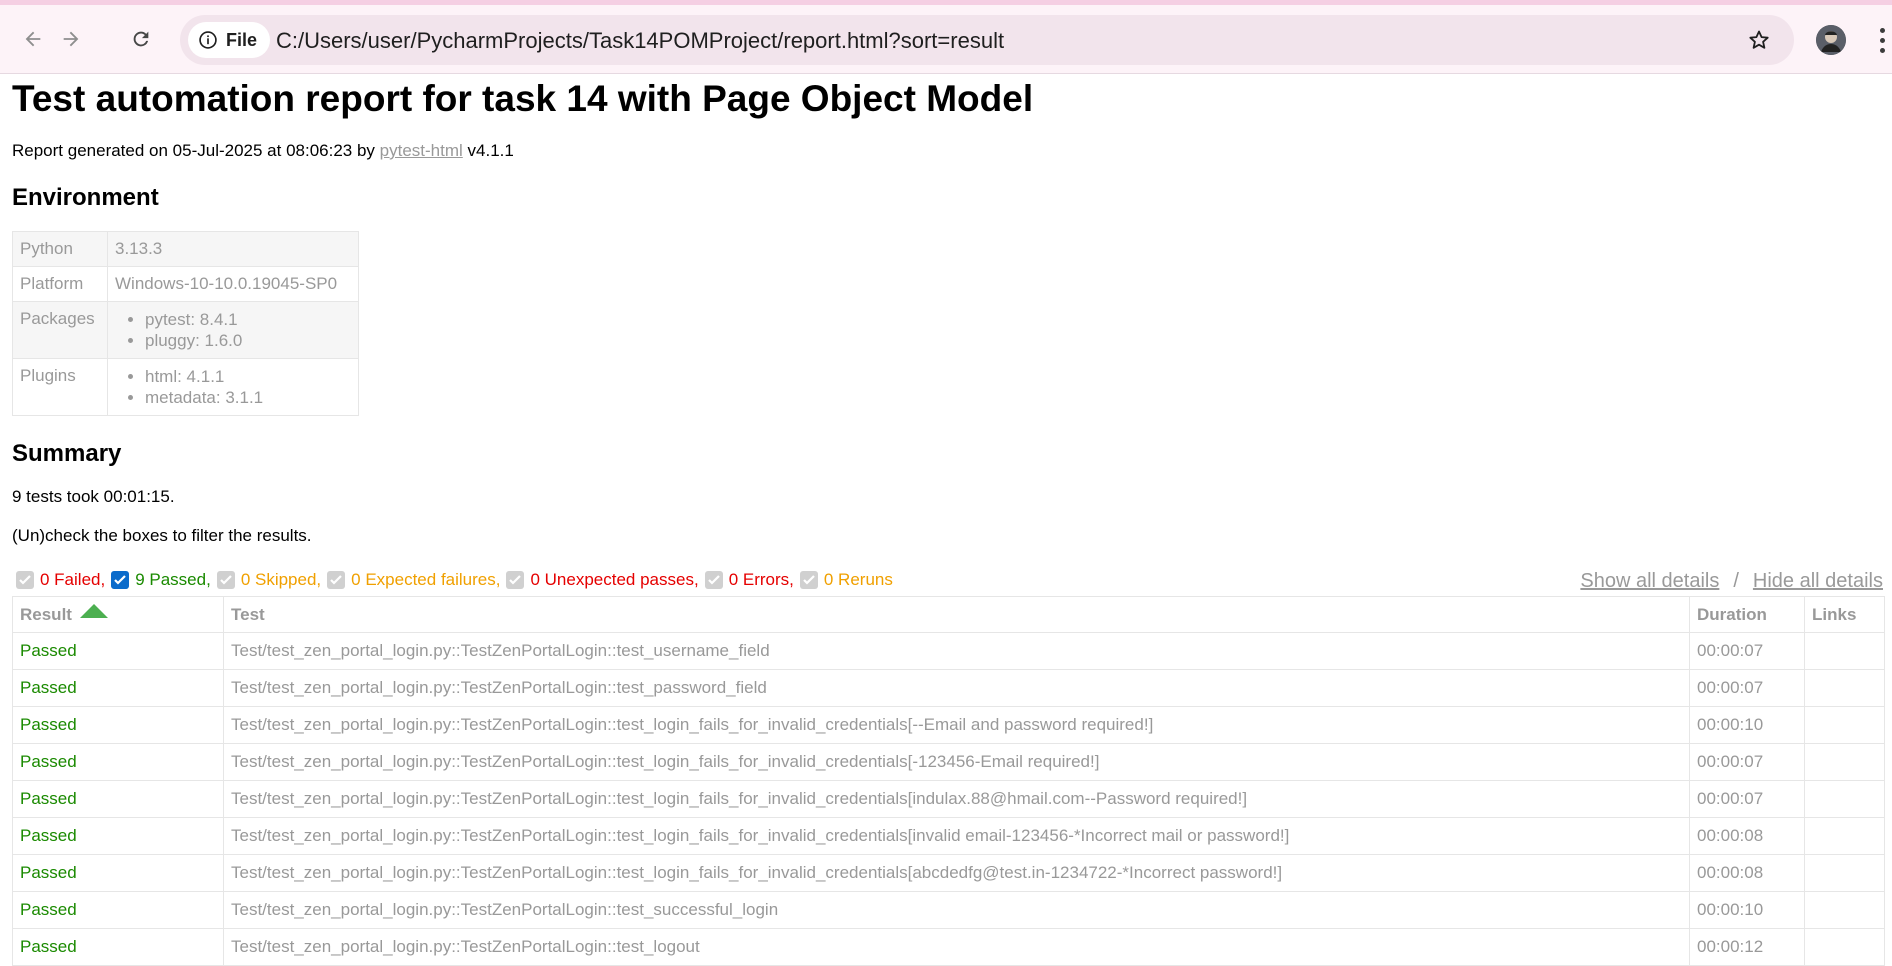  I want to click on results-header-row: Result Test Duration Links, so click(948, 614).